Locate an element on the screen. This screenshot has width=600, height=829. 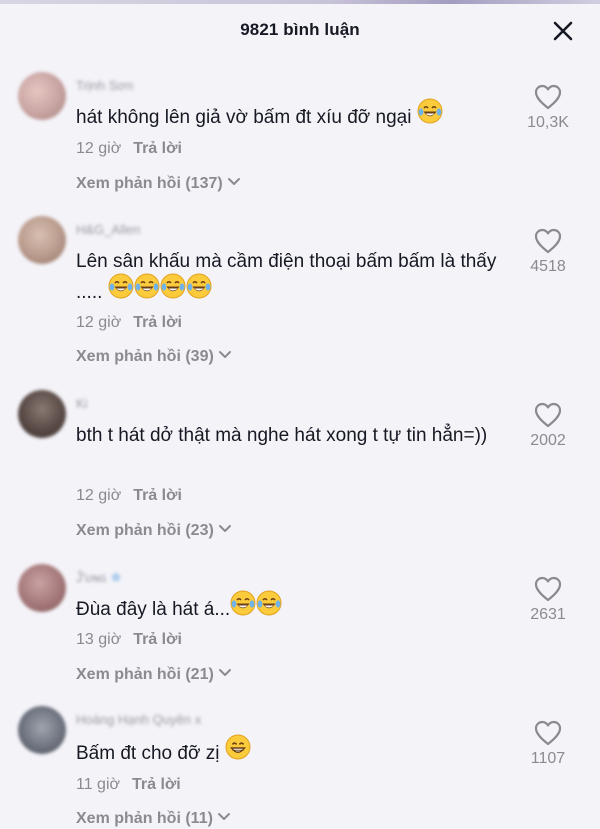
like-count: 2002 is located at coordinates (548, 440).